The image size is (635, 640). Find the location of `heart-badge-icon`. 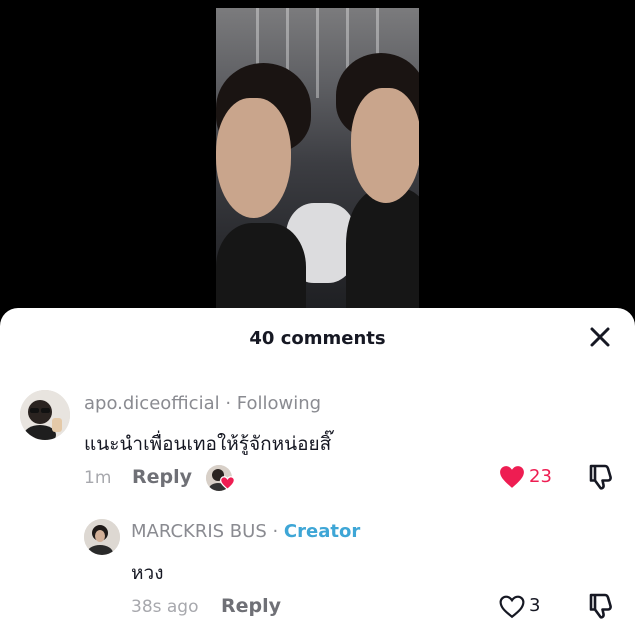

heart-badge-icon is located at coordinates (227, 483).